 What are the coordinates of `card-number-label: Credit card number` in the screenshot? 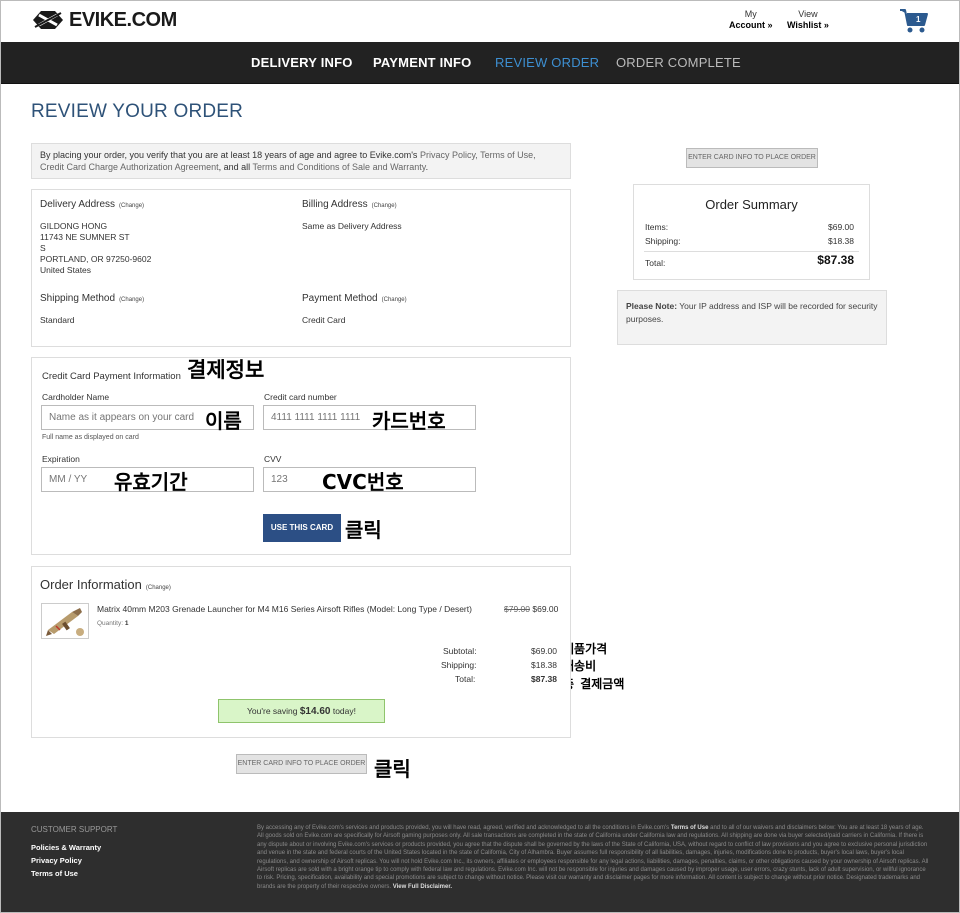 It's located at (300, 397).